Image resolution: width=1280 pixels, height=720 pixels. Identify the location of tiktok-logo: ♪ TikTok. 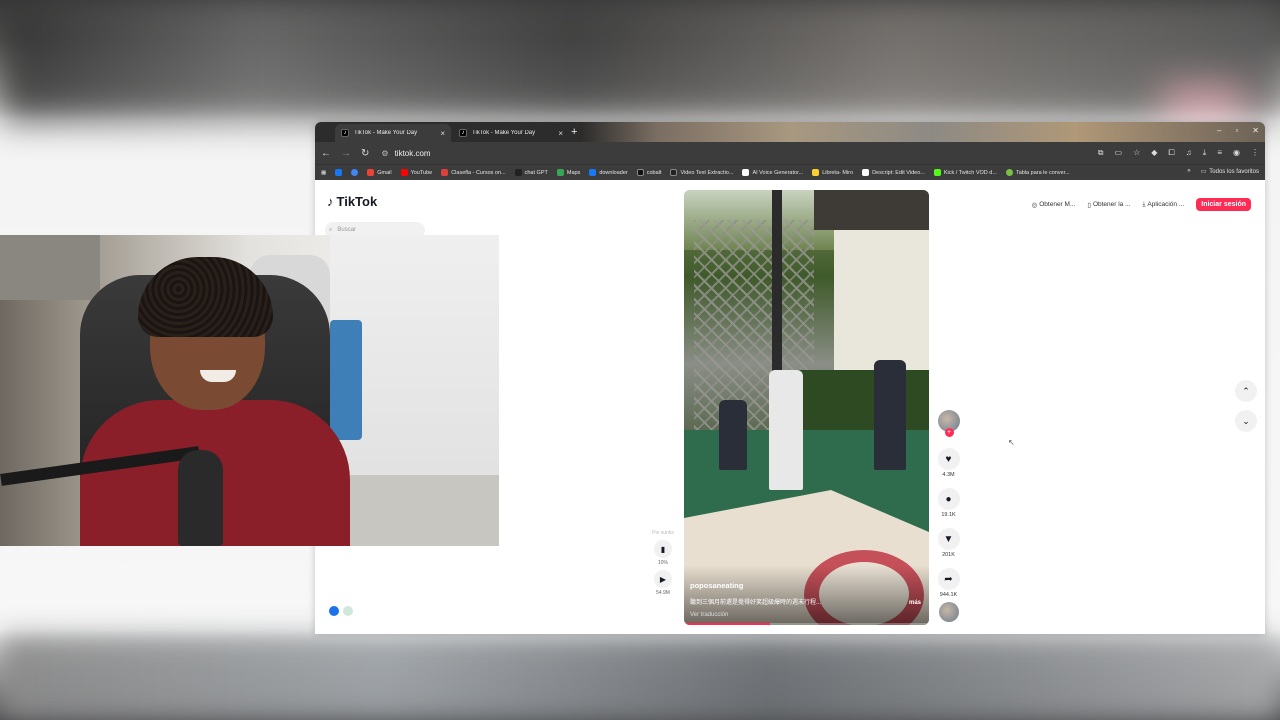
(352, 201).